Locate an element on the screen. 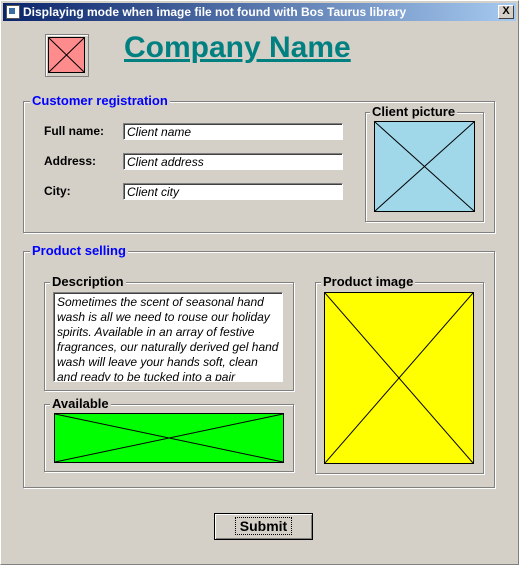 The image size is (519, 565). submit-button: Submit is located at coordinates (263, 526).